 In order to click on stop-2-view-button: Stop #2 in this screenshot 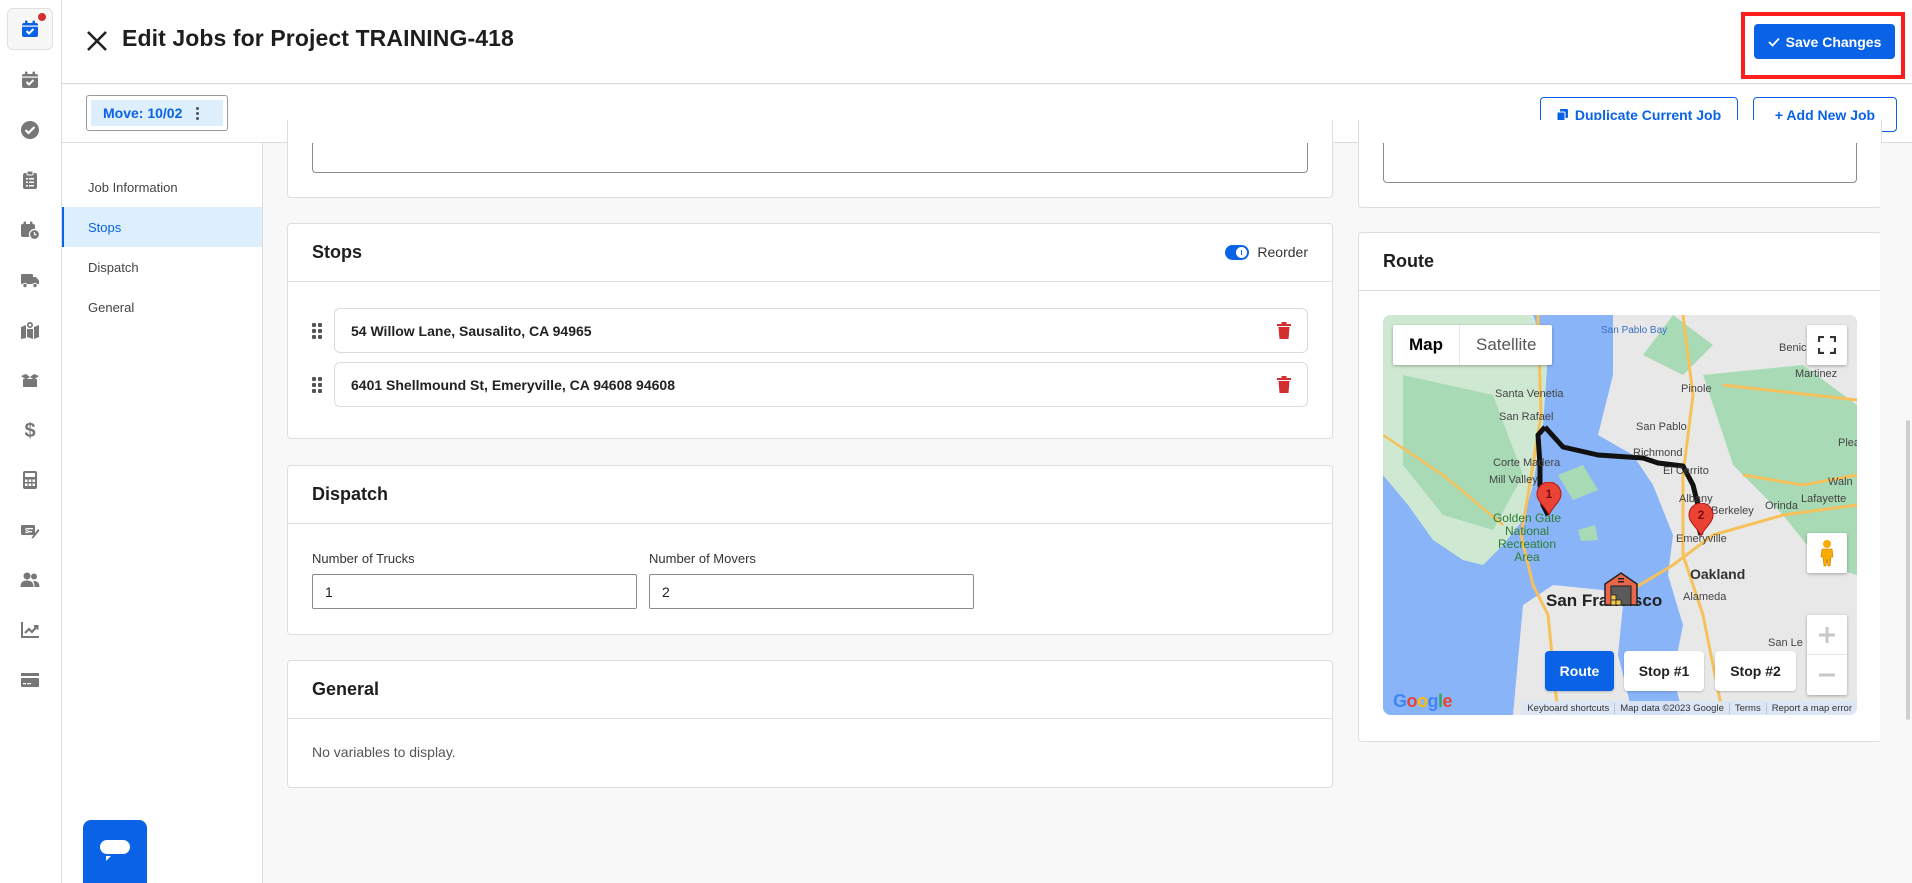, I will do `click(1755, 671)`.